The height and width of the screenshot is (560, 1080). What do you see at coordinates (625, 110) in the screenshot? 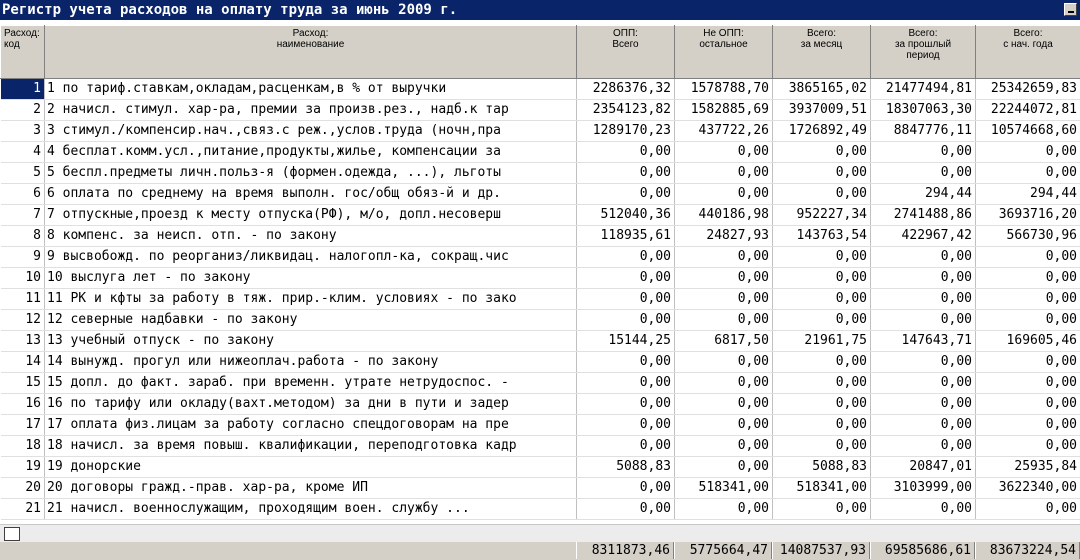
I see `row-opp: 2354123,82` at bounding box center [625, 110].